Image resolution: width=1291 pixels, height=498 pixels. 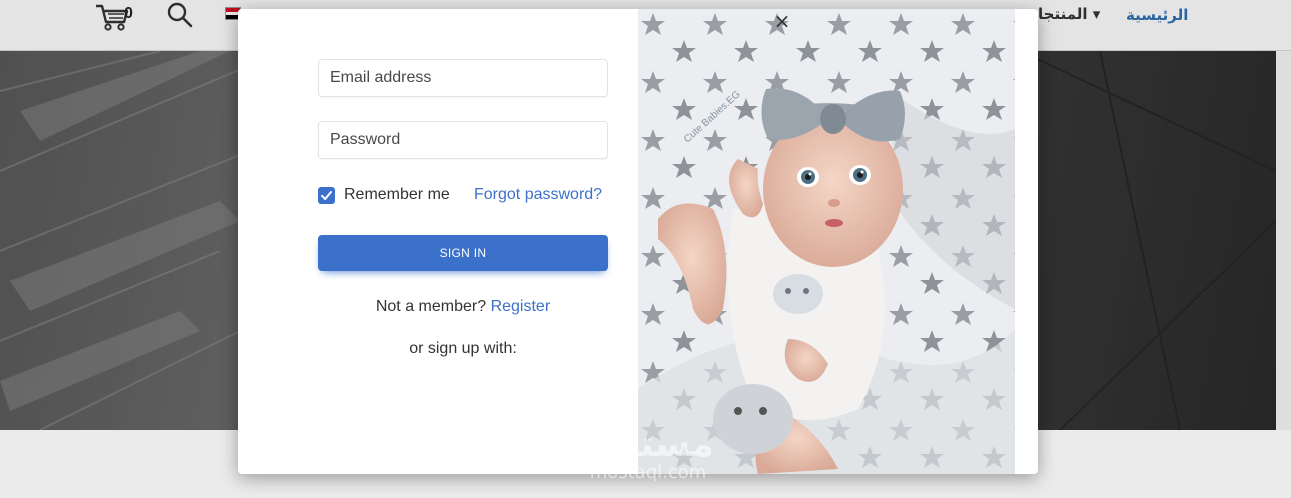 I want to click on register-link: Register, so click(x=521, y=306).